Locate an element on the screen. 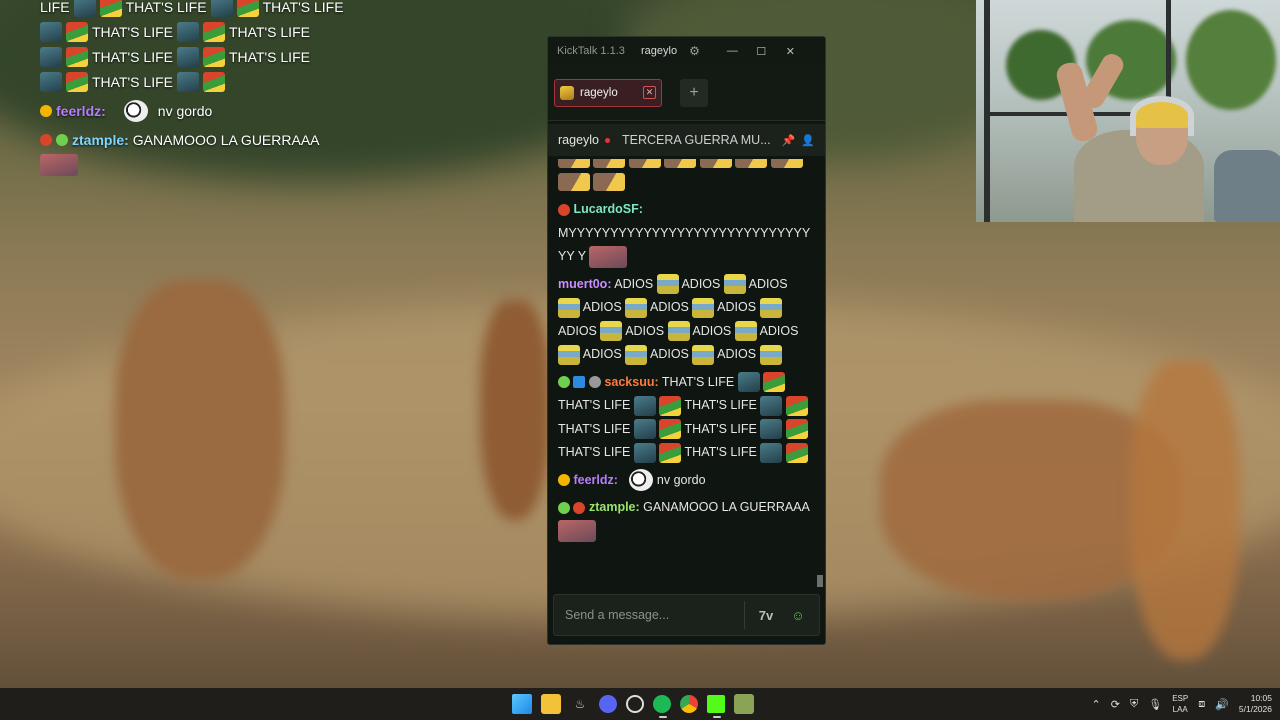  volume-icon: 🔊 is located at coordinates (1222, 704).